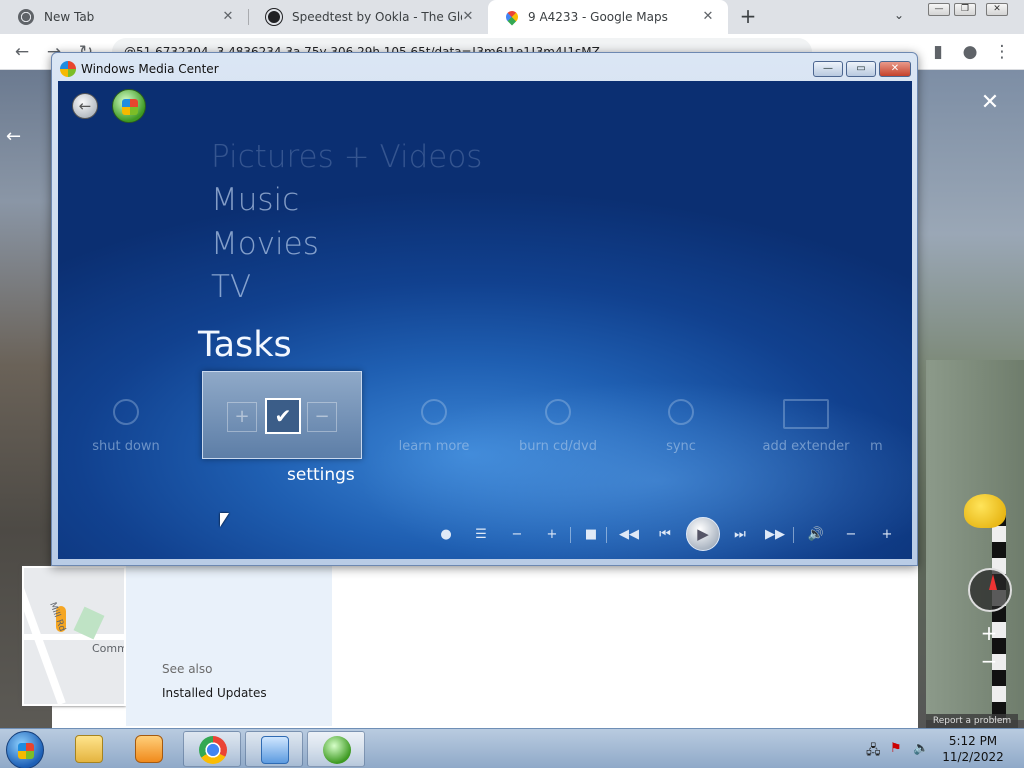 This screenshot has width=1024, height=768. What do you see at coordinates (124, 17) in the screenshot?
I see `tab-new-tab: New Tab ✕` at bounding box center [124, 17].